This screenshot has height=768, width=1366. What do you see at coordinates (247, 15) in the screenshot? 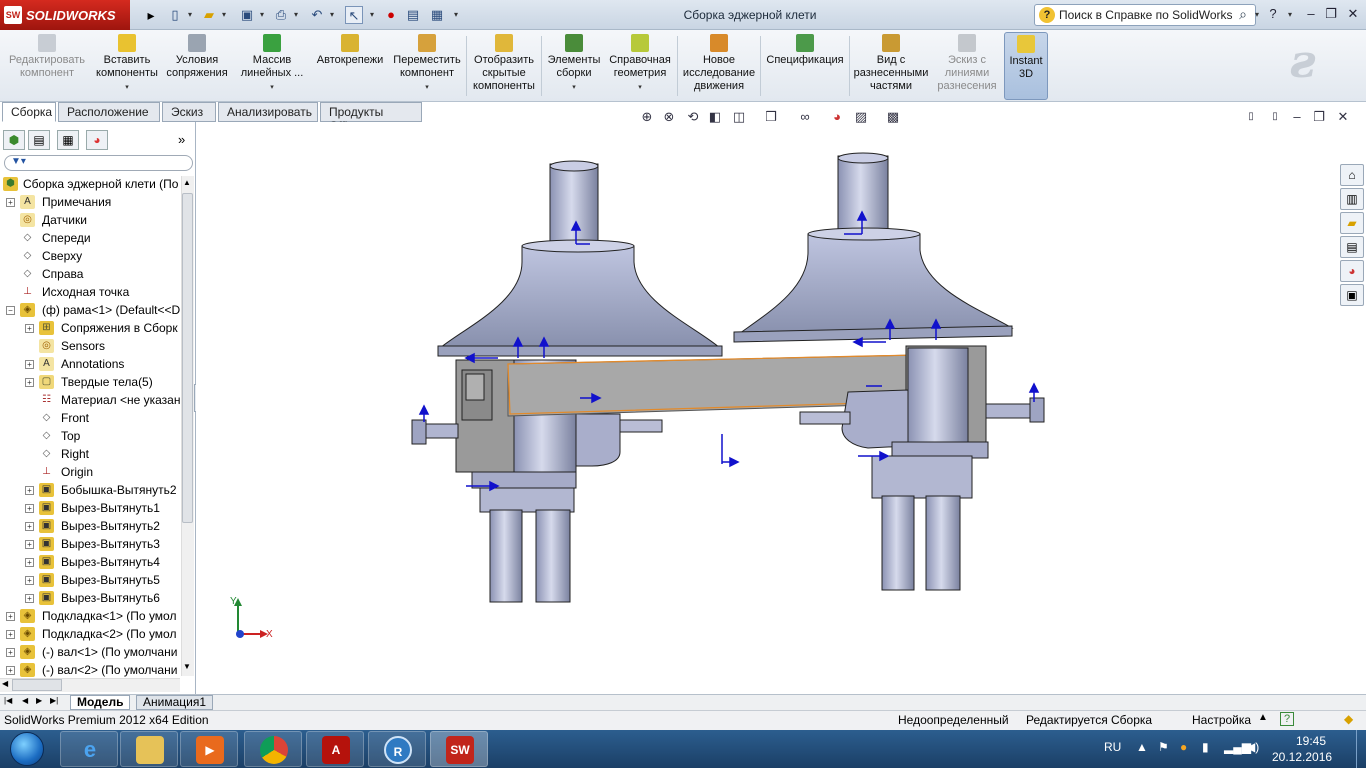
I see `save-icon: ▣` at bounding box center [247, 15].